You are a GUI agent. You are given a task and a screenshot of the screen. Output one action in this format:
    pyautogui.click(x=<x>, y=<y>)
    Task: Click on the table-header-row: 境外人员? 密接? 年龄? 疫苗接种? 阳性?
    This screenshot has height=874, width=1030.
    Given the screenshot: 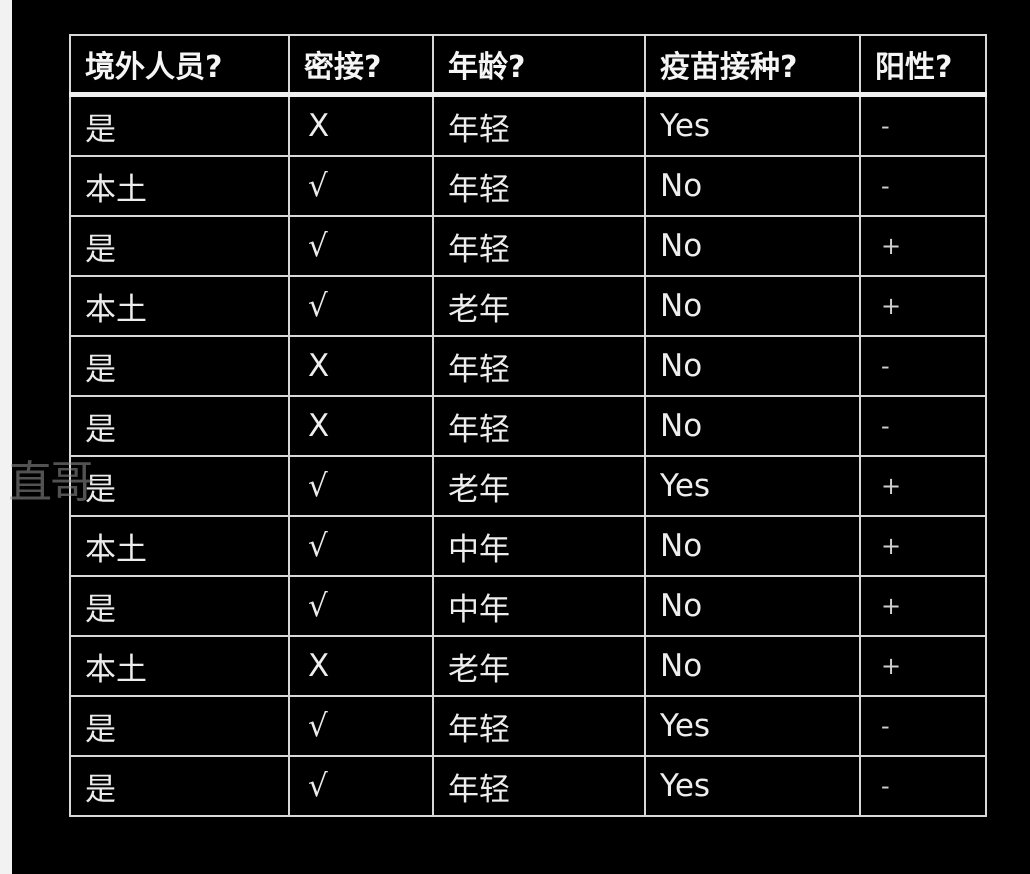 What is the action you would take?
    pyautogui.click(x=528, y=65)
    